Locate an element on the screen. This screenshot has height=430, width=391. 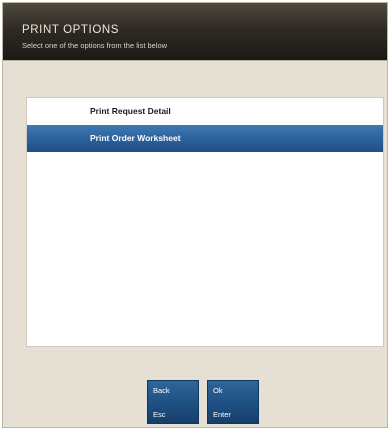
list-item-label: Print Request Detail is located at coordinates (130, 111).